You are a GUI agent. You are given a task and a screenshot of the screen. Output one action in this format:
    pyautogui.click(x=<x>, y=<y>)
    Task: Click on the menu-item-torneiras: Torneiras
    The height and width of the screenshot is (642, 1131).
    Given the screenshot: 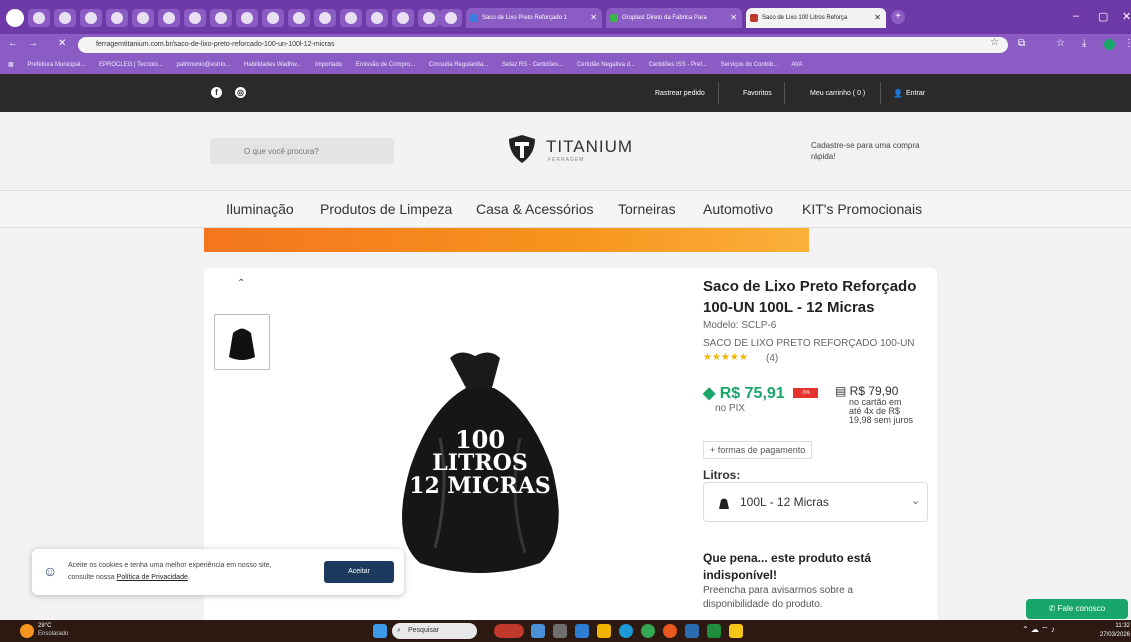 What is the action you would take?
    pyautogui.click(x=647, y=209)
    